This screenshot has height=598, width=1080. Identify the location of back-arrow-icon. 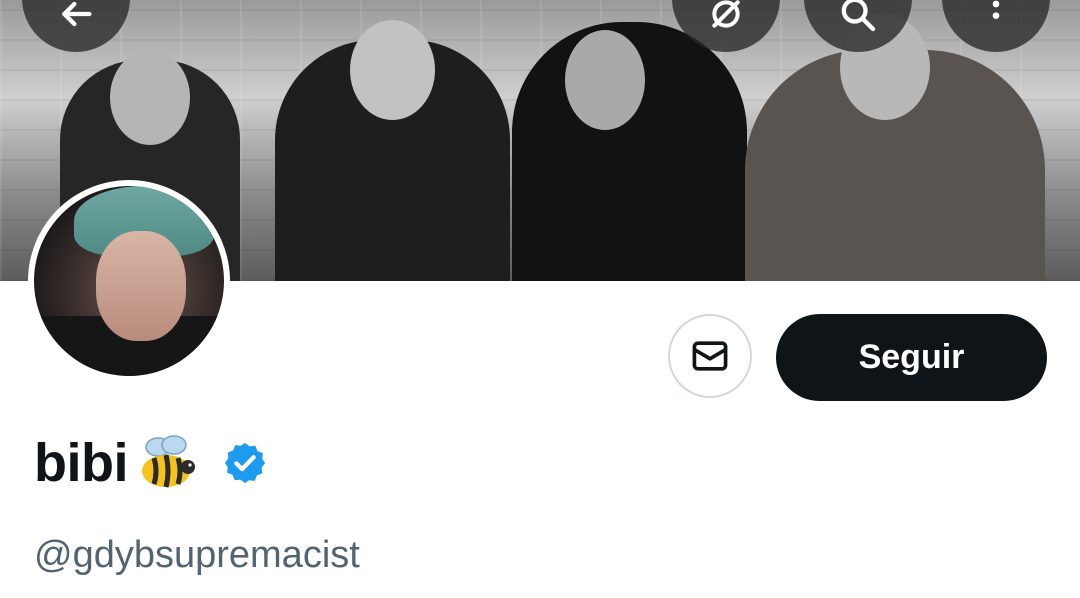
(77, 14).